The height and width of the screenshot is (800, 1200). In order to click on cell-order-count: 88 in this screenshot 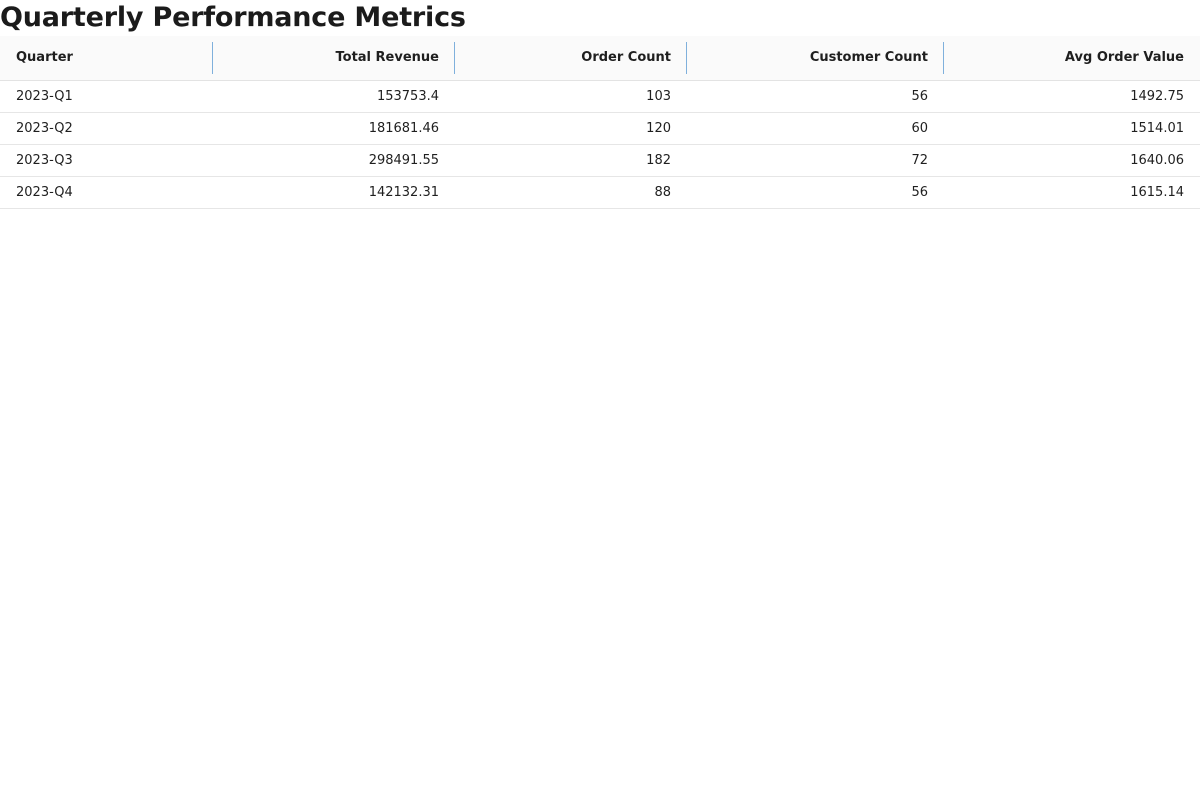, I will do `click(662, 192)`.